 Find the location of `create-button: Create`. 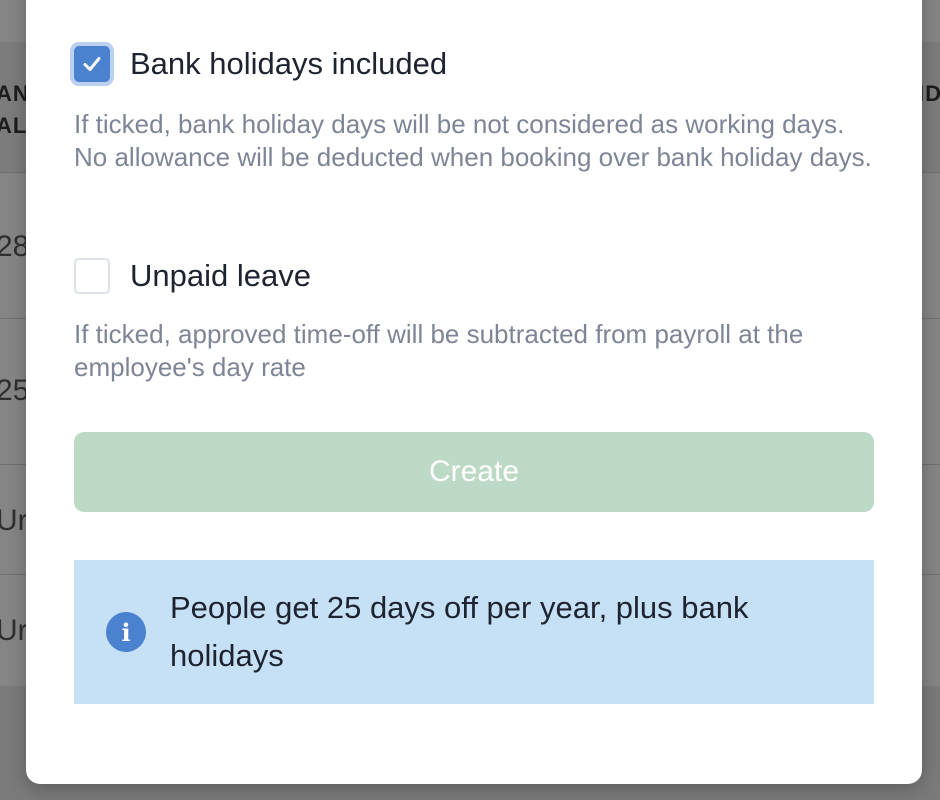

create-button: Create is located at coordinates (474, 472).